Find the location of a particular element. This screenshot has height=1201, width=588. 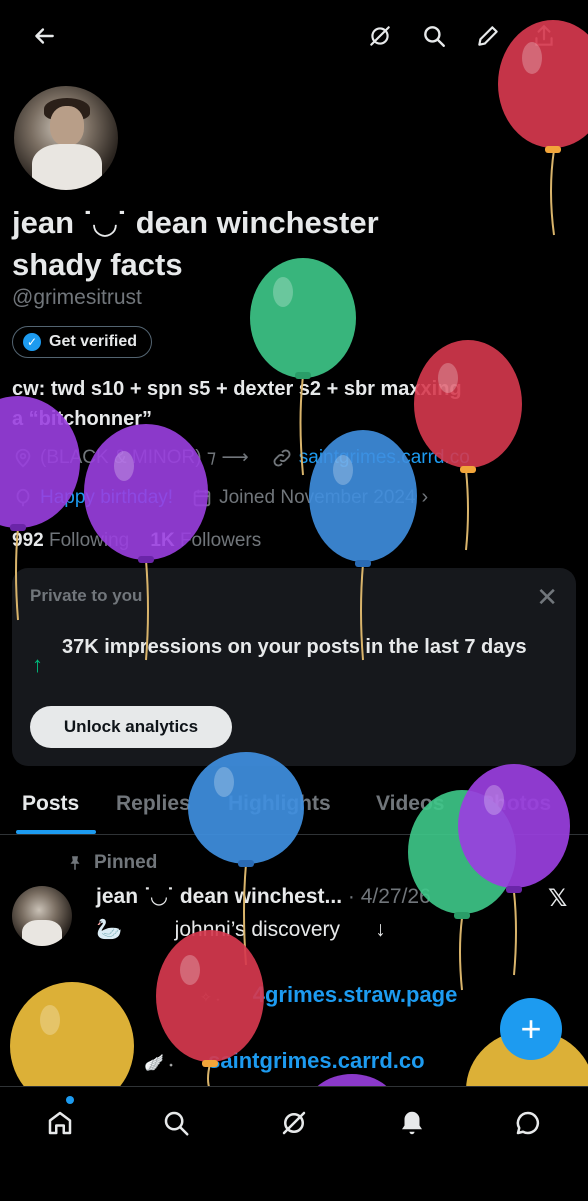

edit-button is located at coordinates (488, 36).